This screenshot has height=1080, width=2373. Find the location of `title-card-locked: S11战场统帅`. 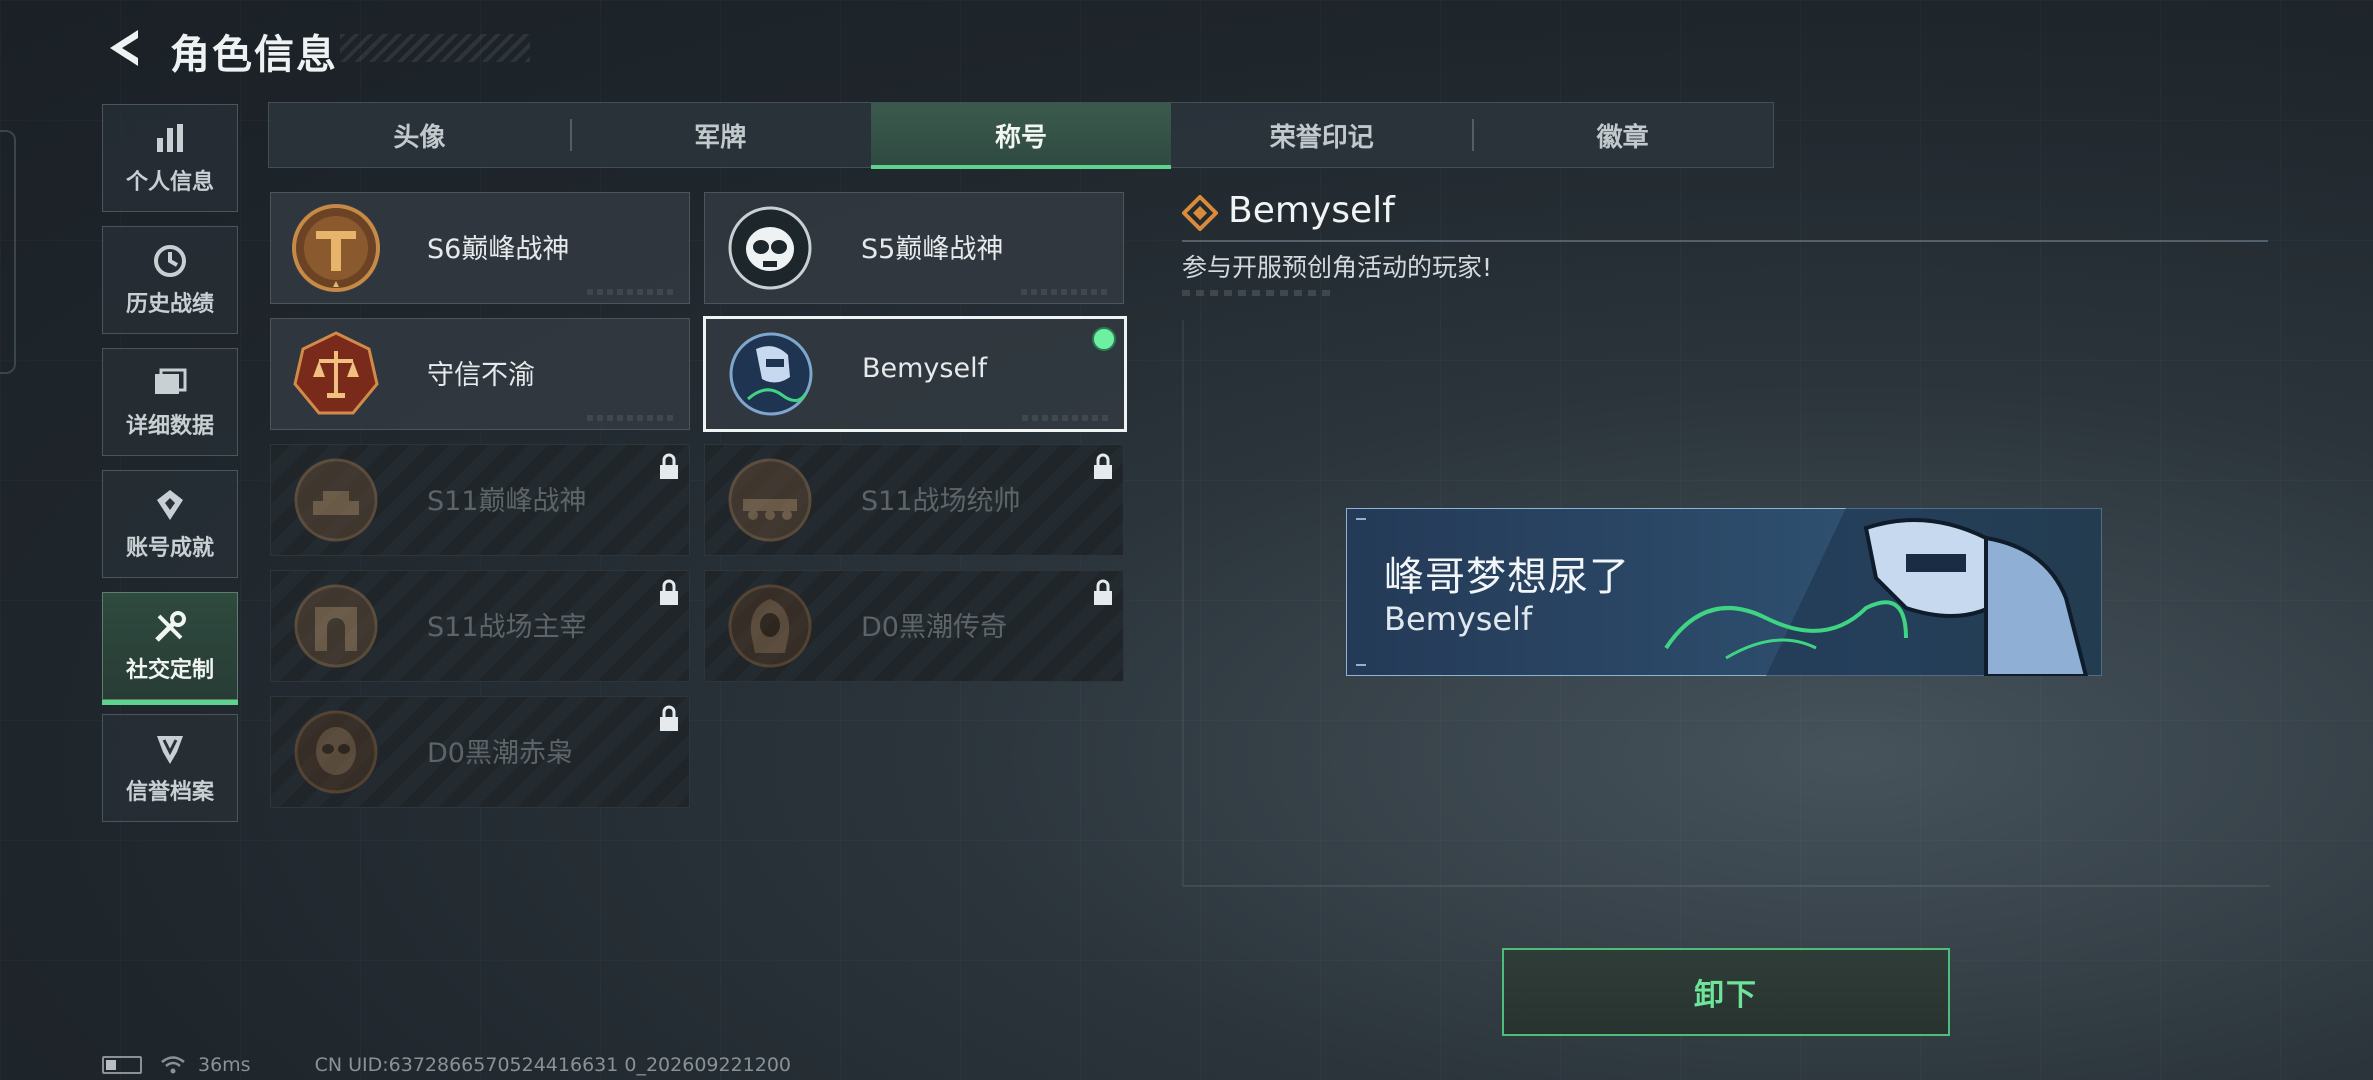

title-card-locked: S11战场统帅 is located at coordinates (914, 500).